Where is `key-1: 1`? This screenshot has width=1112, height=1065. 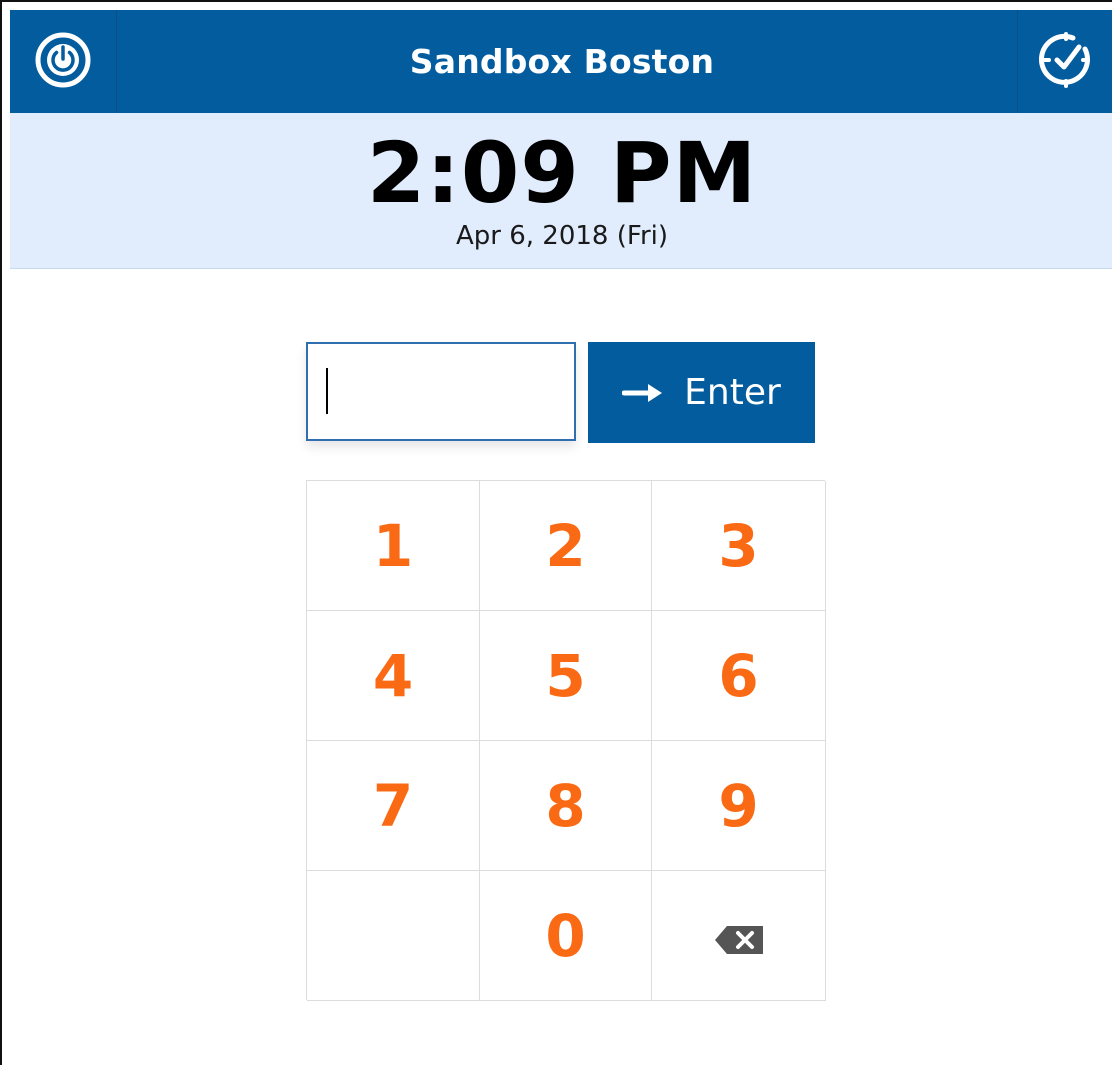 key-1: 1 is located at coordinates (393, 546).